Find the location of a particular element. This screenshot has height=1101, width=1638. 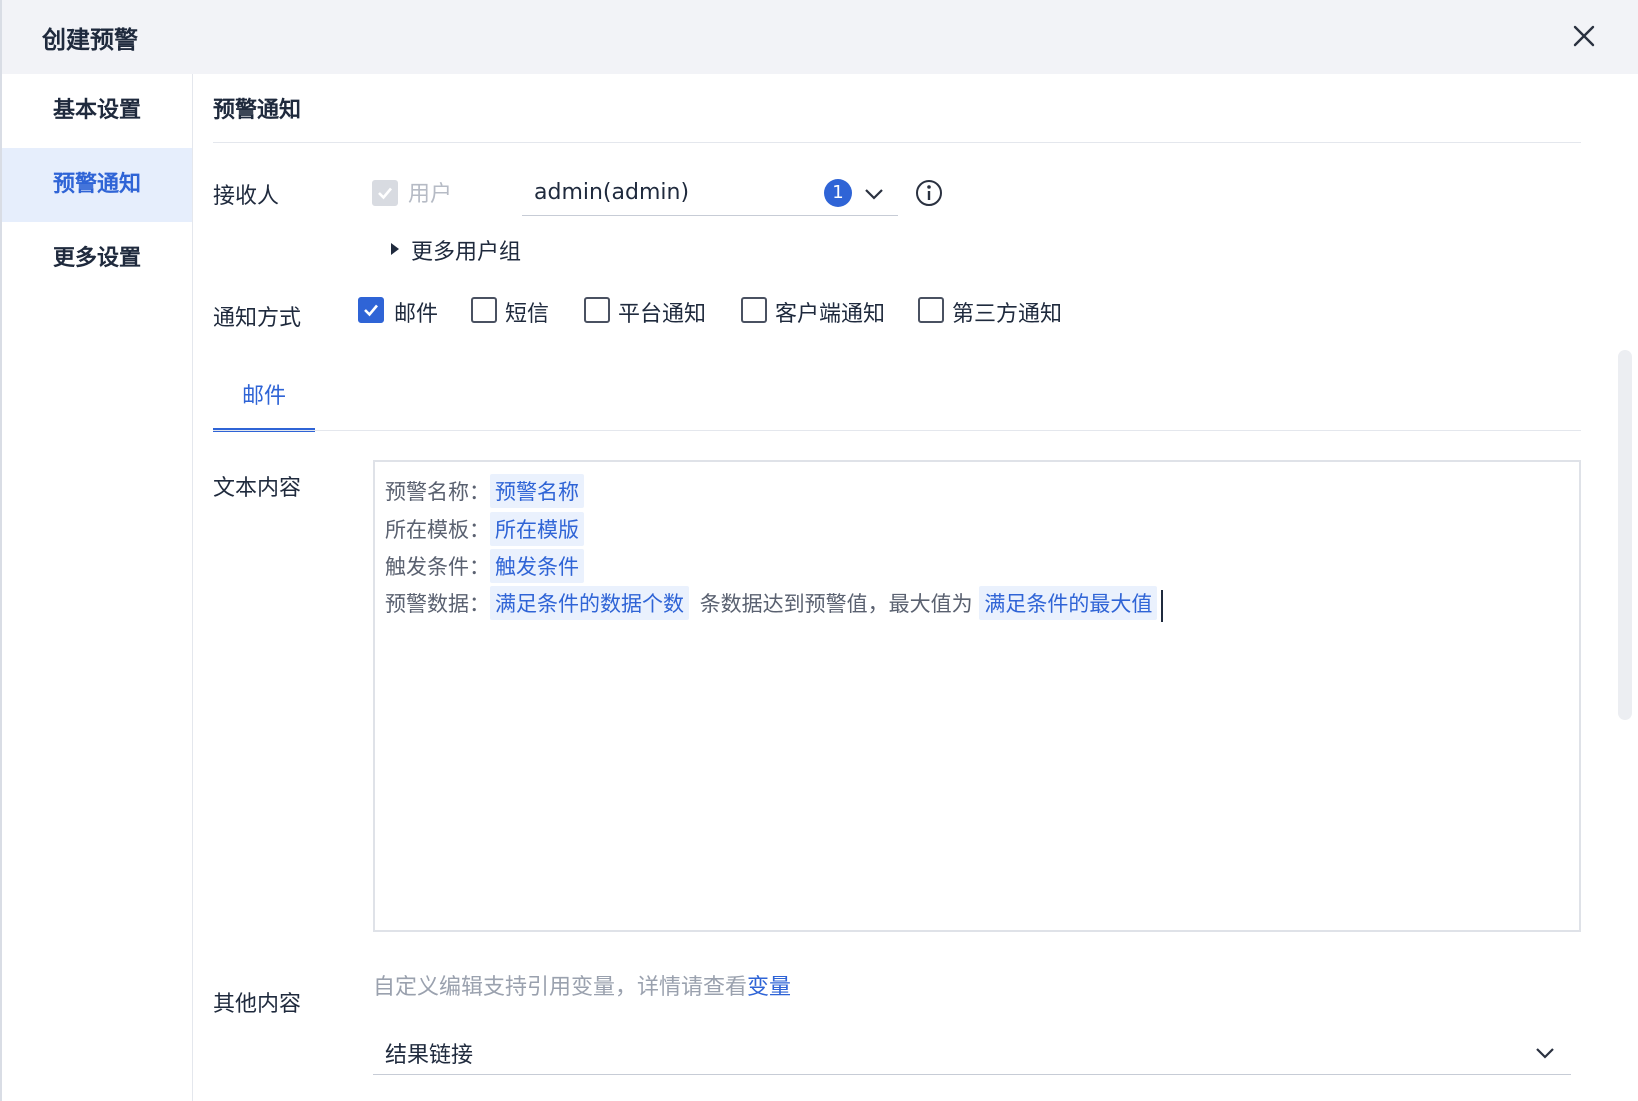

editor-line: 预警名称： 预警名称 is located at coordinates (486, 491).